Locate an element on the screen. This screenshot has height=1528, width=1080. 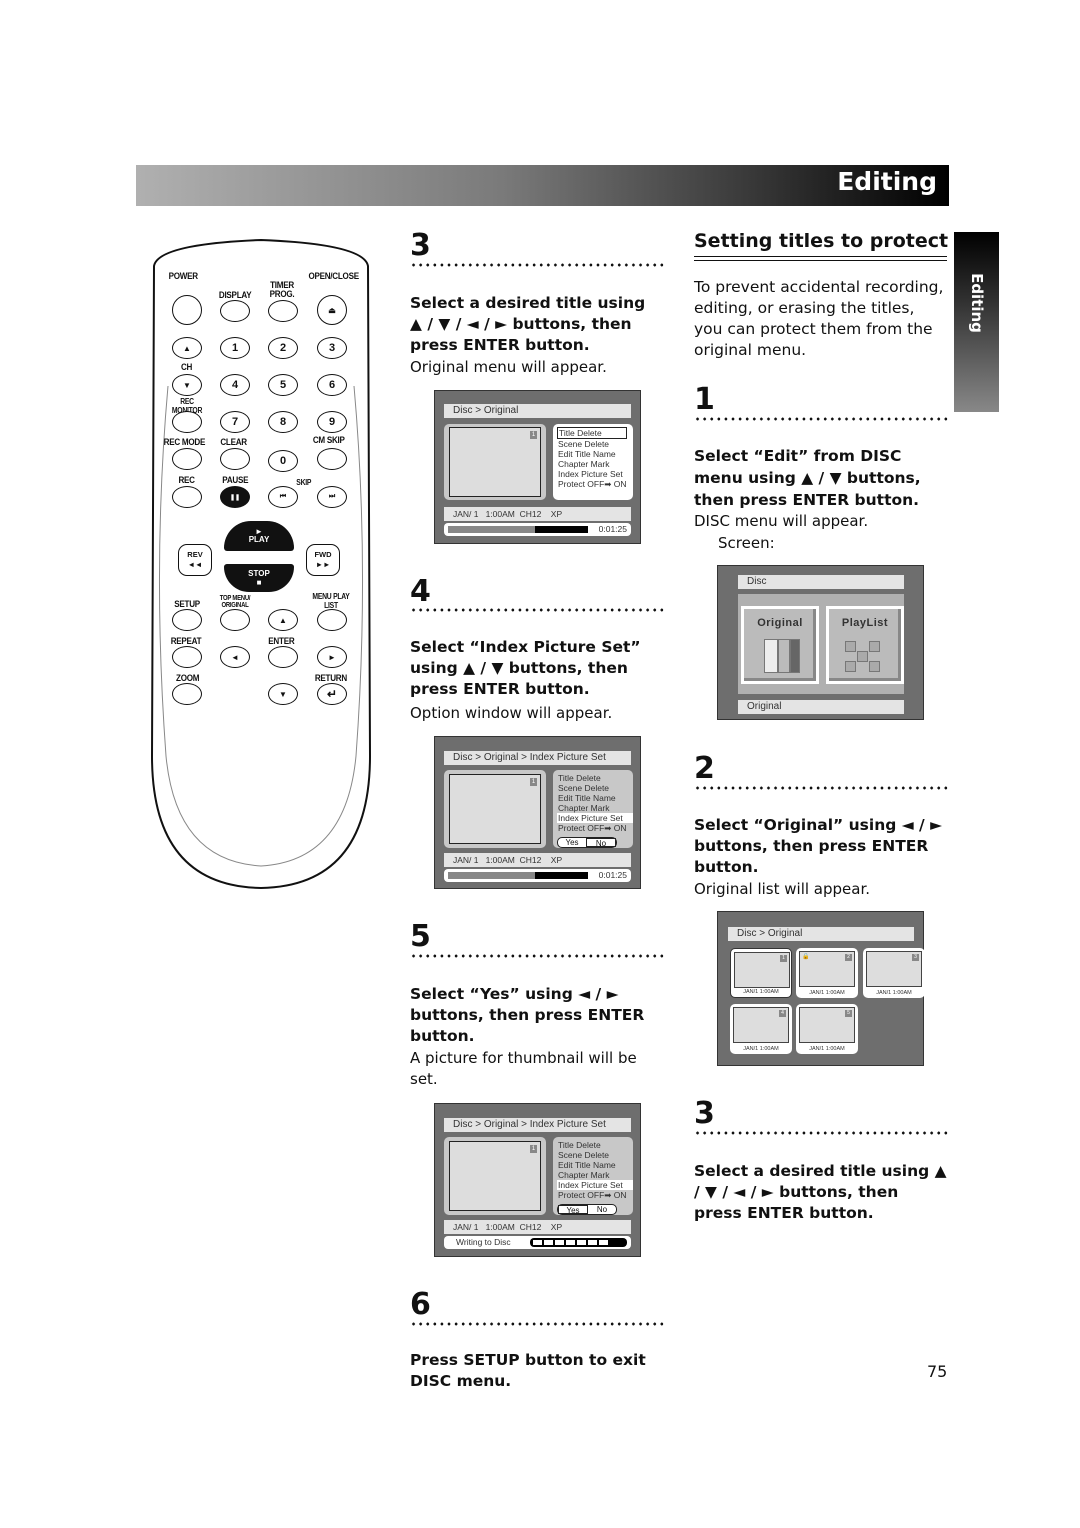
cursor-up-button: ▲ is located at coordinates (283, 620).